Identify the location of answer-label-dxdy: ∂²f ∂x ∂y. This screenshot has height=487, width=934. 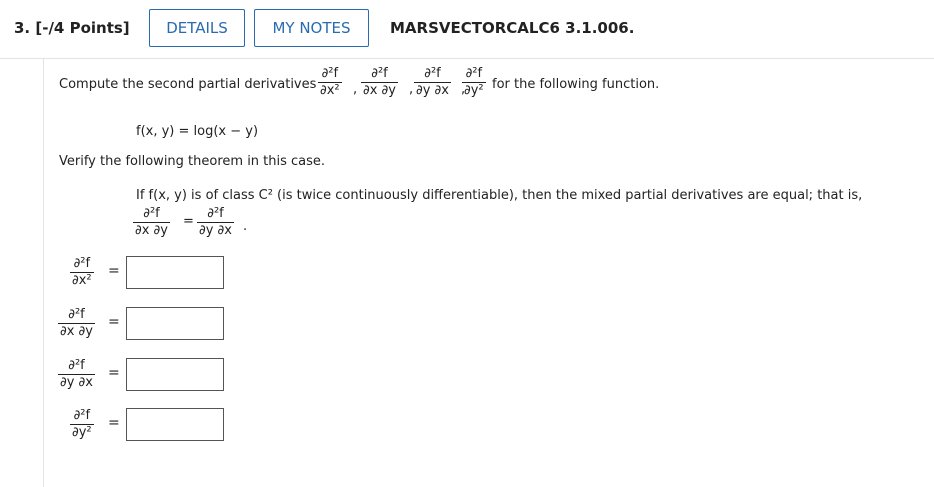
(76, 323).